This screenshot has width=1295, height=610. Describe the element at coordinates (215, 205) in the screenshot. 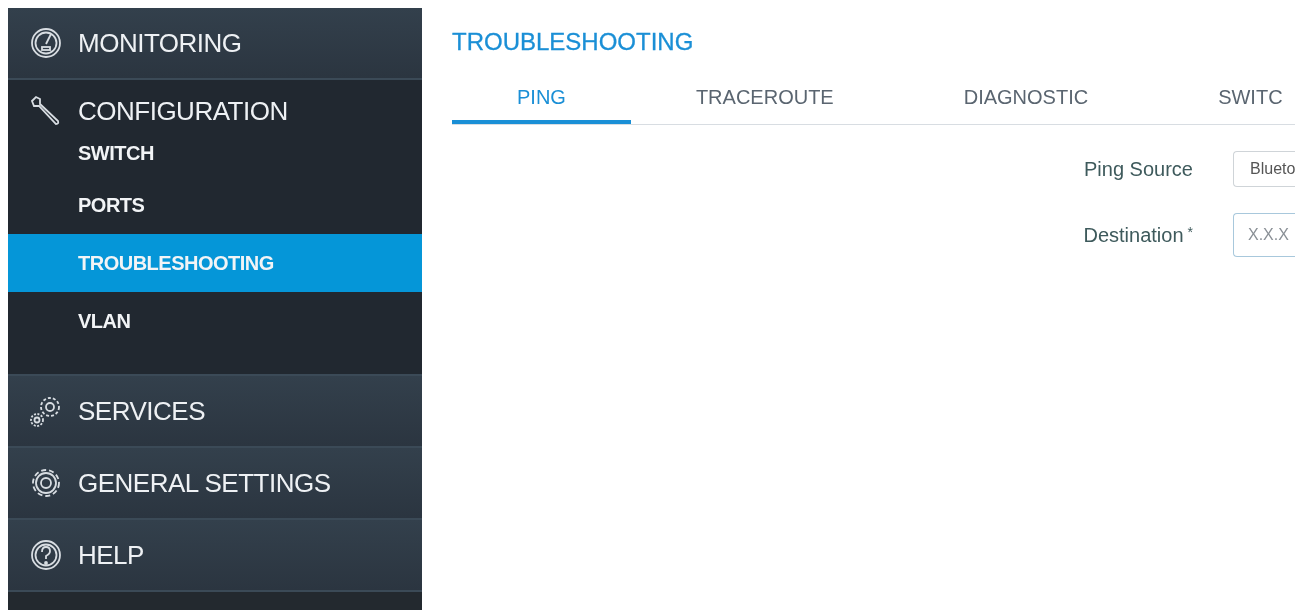

I see `sidebar-subitem: PORTS` at that location.